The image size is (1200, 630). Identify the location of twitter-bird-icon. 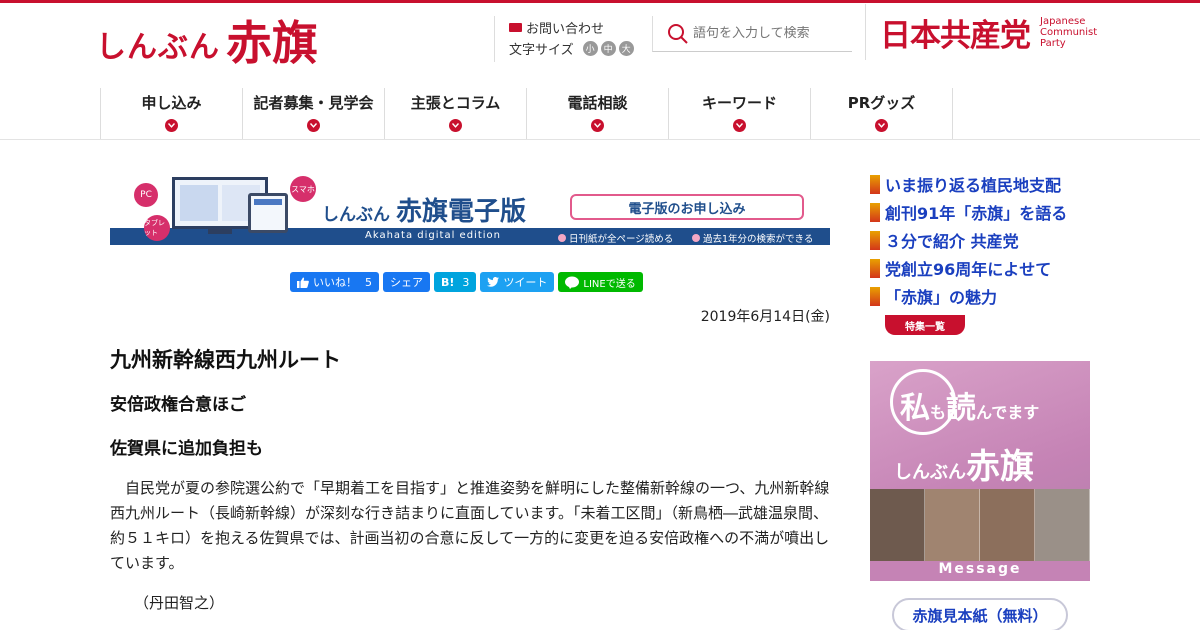
(493, 282).